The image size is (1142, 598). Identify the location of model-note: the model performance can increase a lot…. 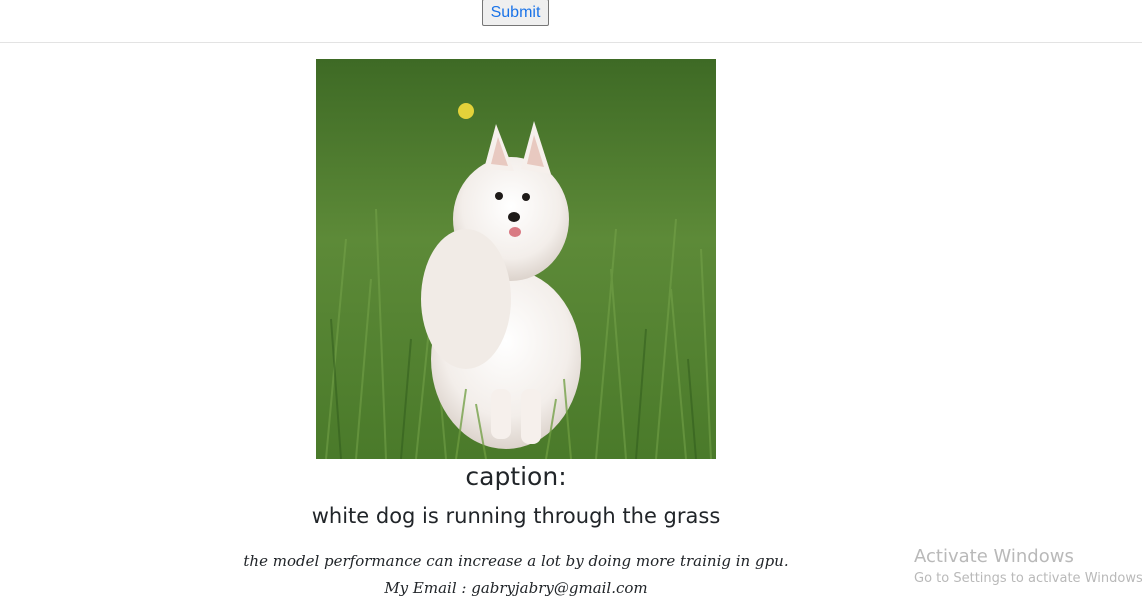
(516, 561).